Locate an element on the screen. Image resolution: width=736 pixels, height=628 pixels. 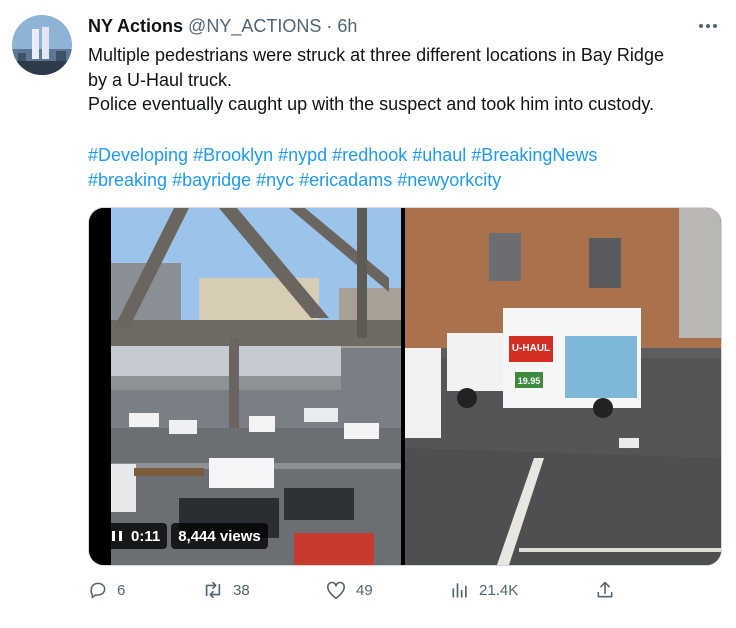
bar-chart-icon is located at coordinates (459, 590).